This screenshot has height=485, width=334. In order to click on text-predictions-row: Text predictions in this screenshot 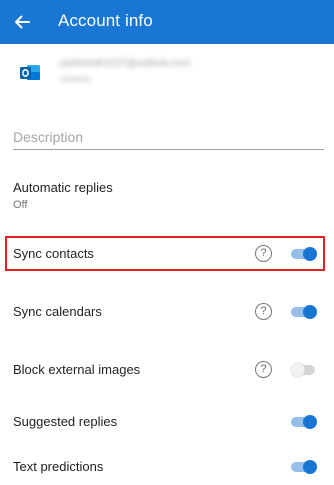, I will do `click(167, 467)`.